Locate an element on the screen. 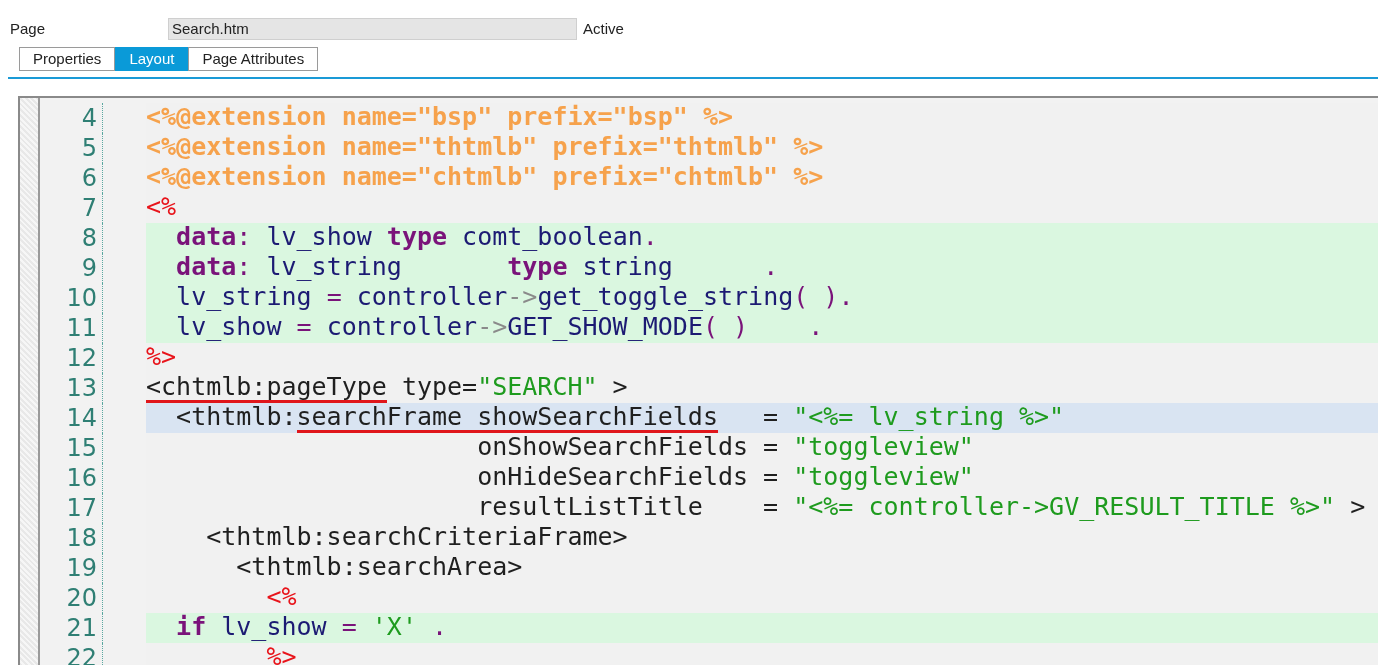  page-name-field: Search.htm is located at coordinates (372, 29).